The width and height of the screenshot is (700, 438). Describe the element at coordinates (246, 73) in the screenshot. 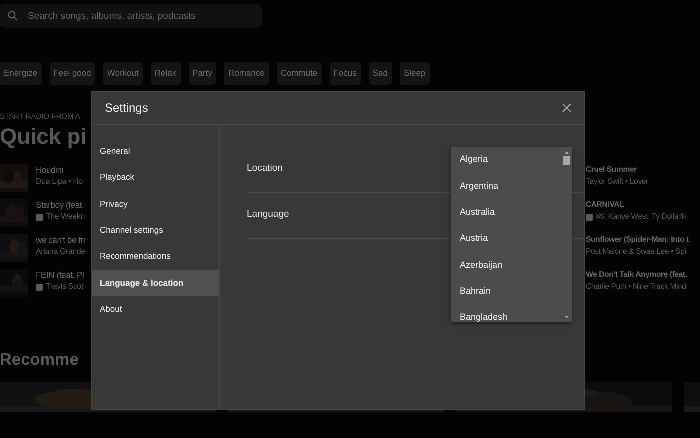

I see `mood-chip: Romance` at that location.